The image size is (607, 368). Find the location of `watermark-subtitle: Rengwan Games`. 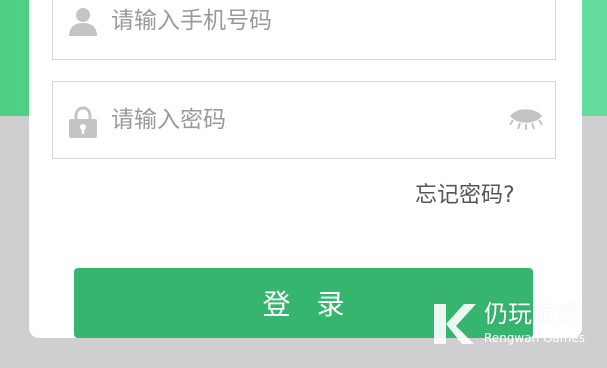

watermark-subtitle: Rengwan Games is located at coordinates (534, 338).